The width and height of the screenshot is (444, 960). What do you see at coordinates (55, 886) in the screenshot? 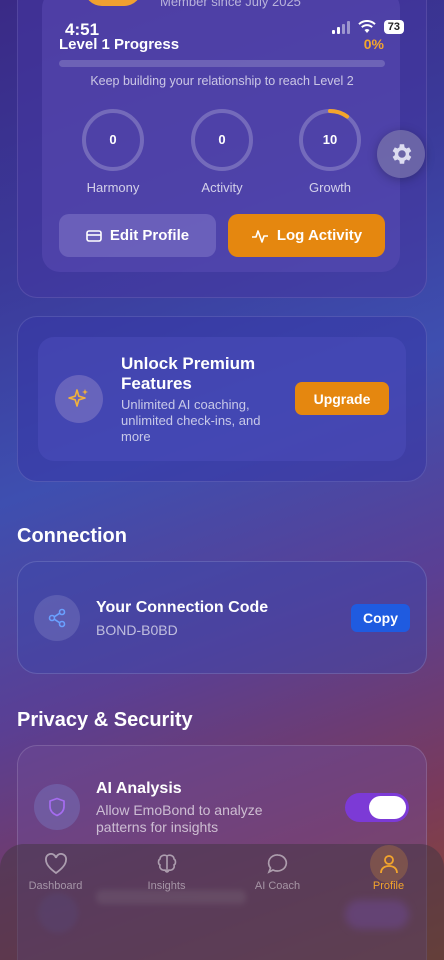
I see `tab-label: Dashboard` at bounding box center [55, 886].